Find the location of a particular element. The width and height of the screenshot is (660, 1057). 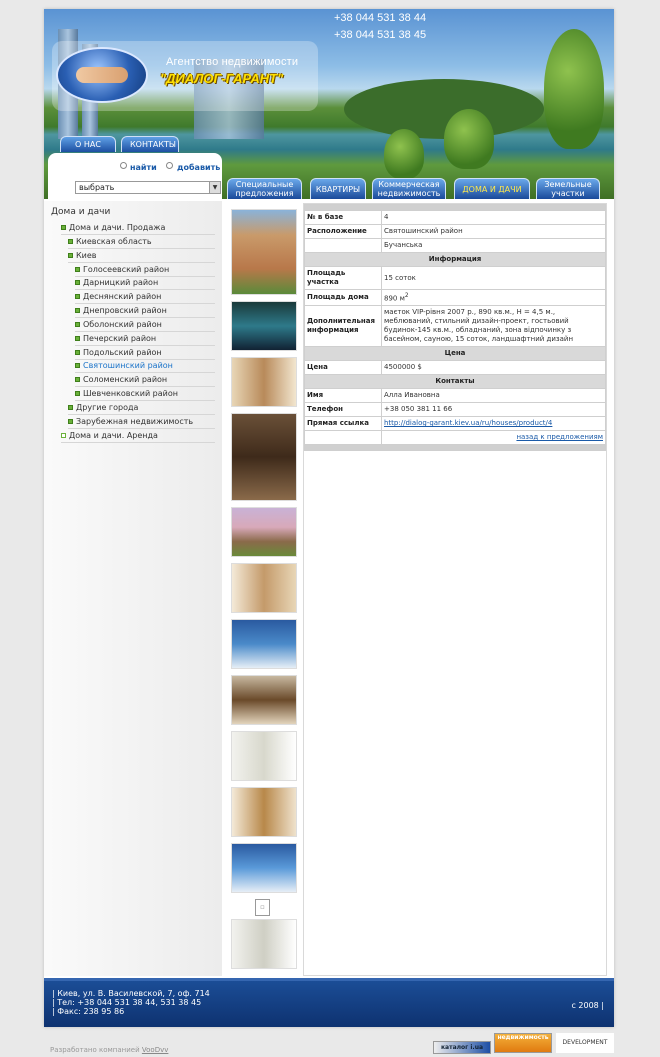

plot-area-label: Площадь участка is located at coordinates (343, 278).